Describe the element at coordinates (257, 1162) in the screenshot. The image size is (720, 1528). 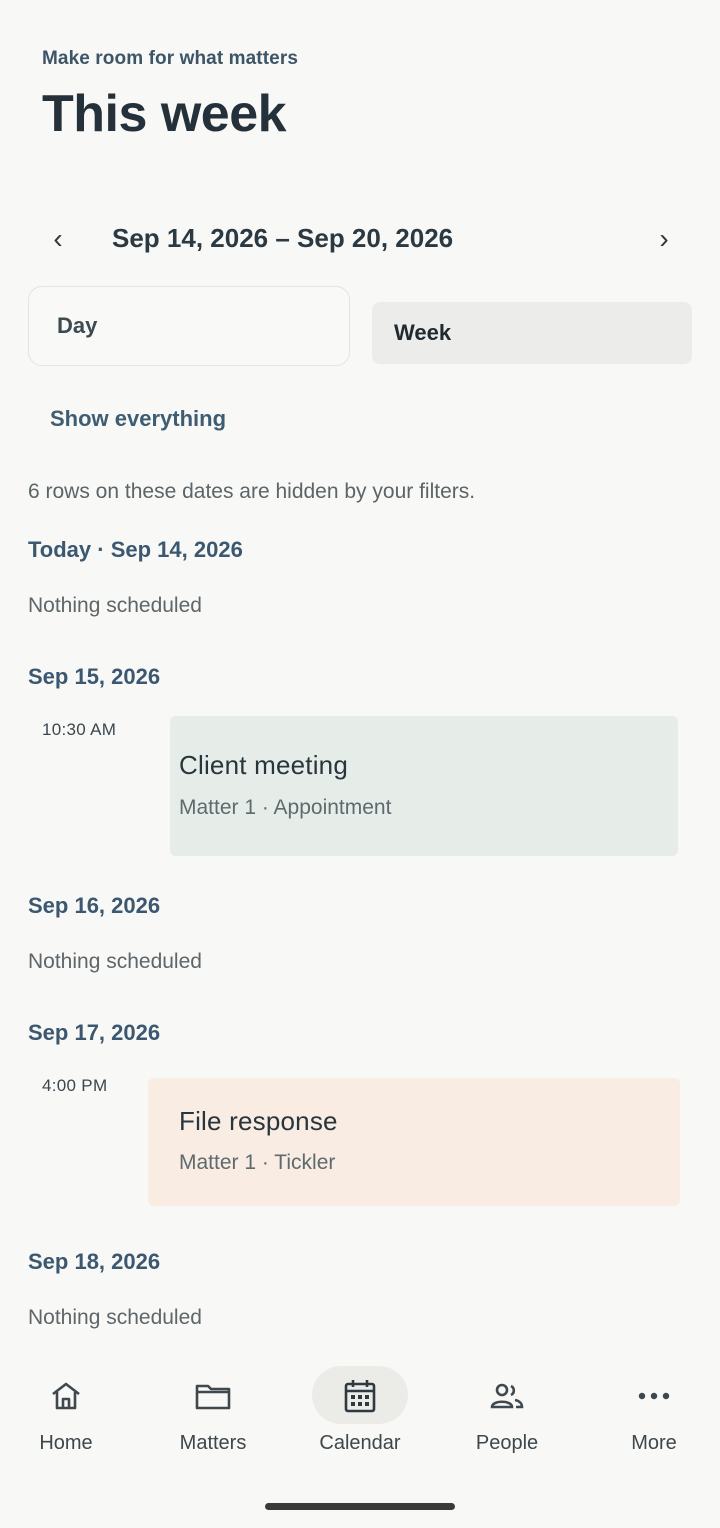
I see `event-meta: Matter 1 · Tickler` at that location.